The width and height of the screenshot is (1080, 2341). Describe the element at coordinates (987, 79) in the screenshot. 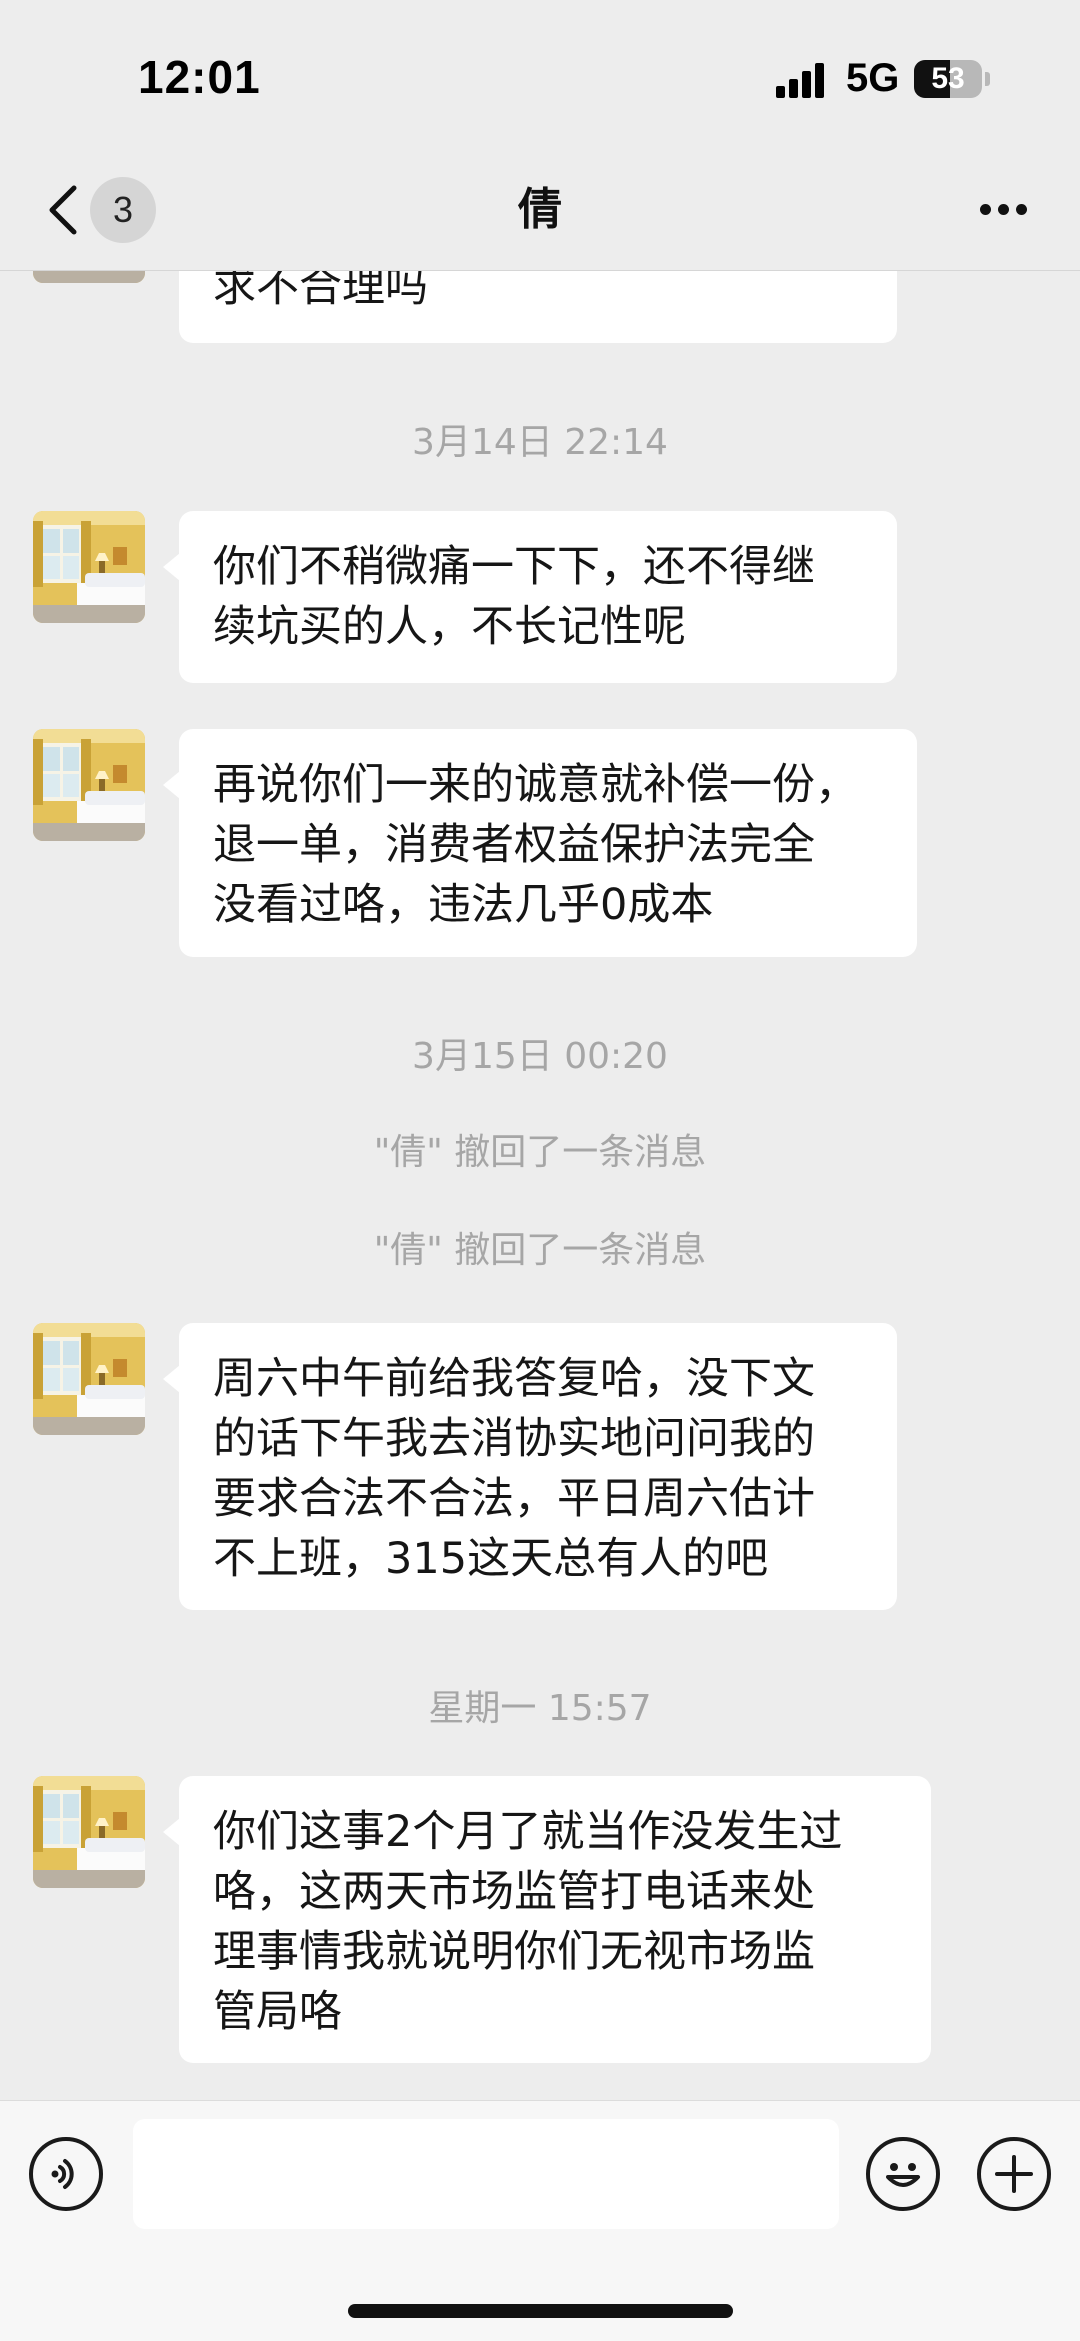

I see `battery-cap` at that location.